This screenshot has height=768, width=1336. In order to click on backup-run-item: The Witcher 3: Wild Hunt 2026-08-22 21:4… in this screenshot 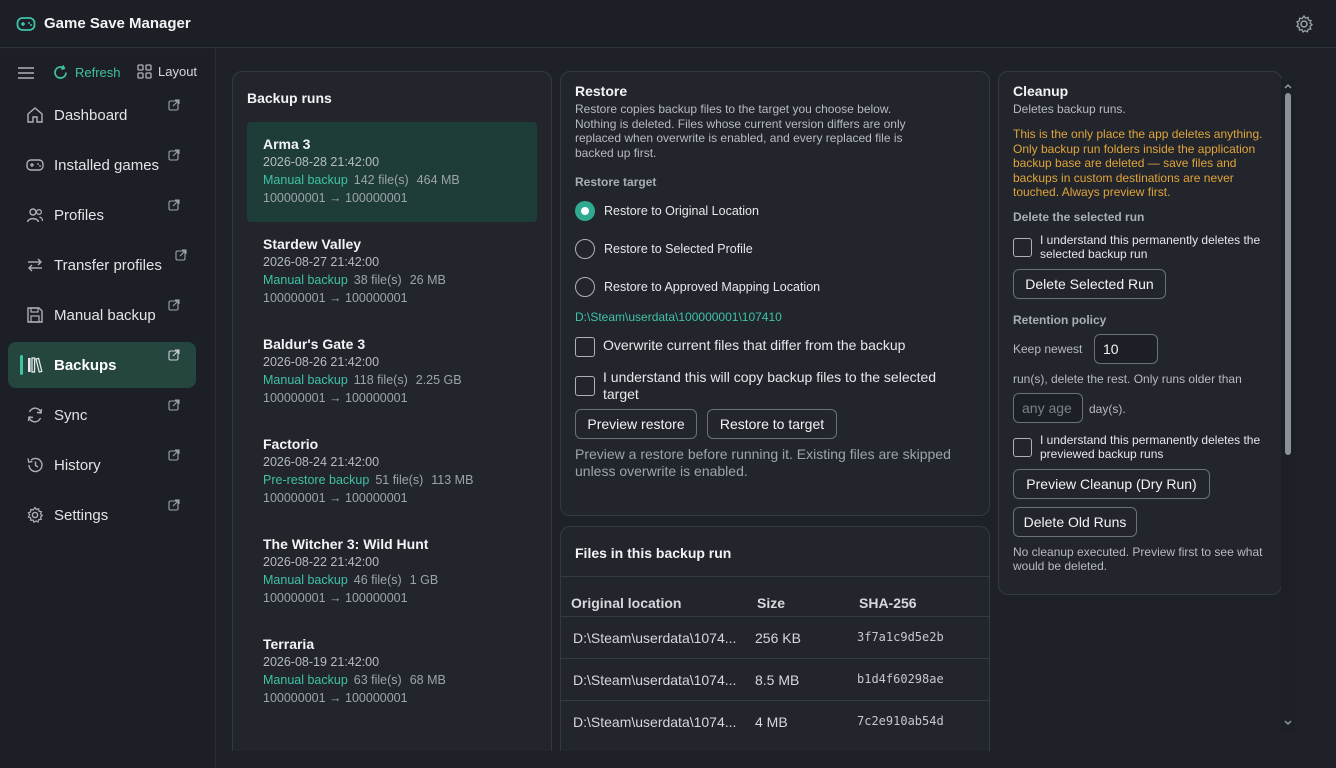, I will do `click(392, 572)`.